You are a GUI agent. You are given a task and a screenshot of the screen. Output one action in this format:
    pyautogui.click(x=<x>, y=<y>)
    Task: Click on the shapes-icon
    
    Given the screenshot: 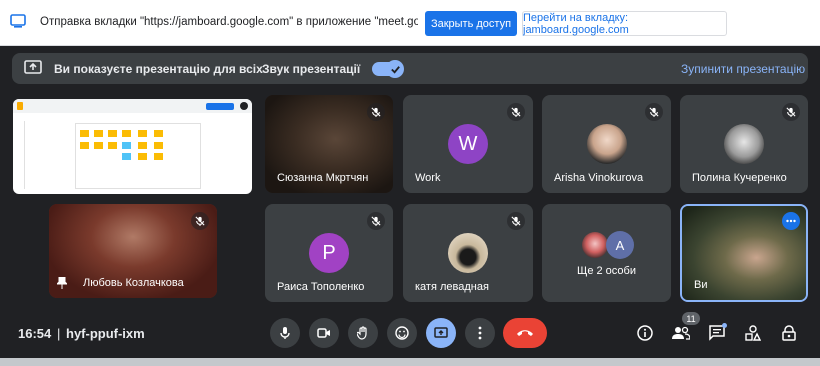 What is the action you would take?
    pyautogui.click(x=753, y=333)
    